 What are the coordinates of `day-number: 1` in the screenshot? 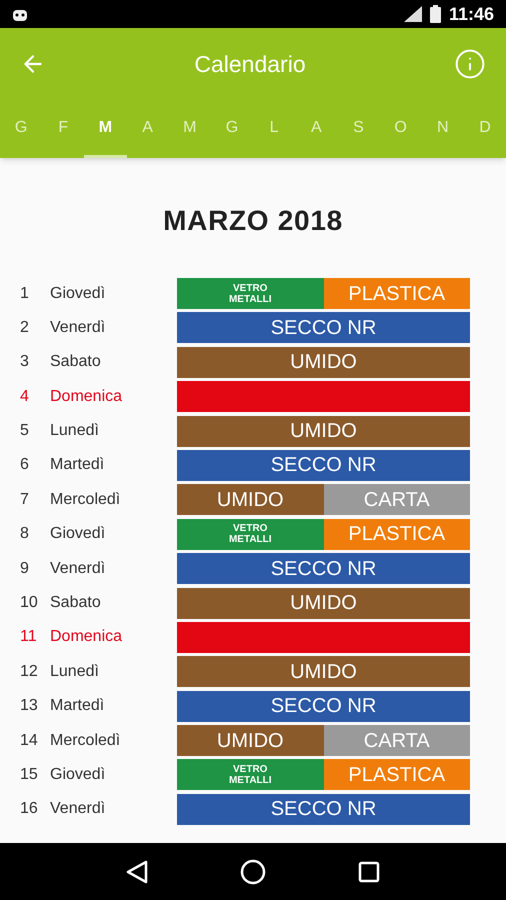 It's located at (25, 294).